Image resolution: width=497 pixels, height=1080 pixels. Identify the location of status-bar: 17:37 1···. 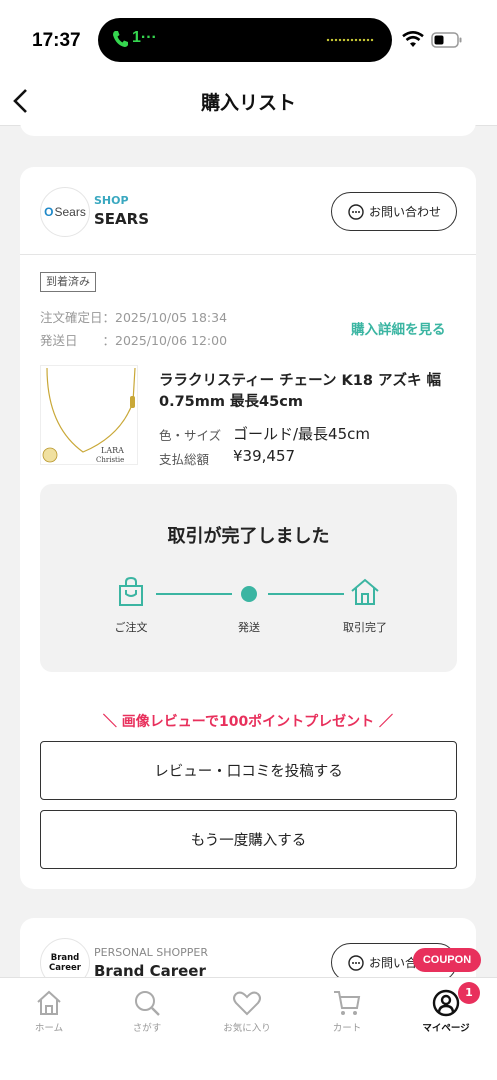
(248, 41).